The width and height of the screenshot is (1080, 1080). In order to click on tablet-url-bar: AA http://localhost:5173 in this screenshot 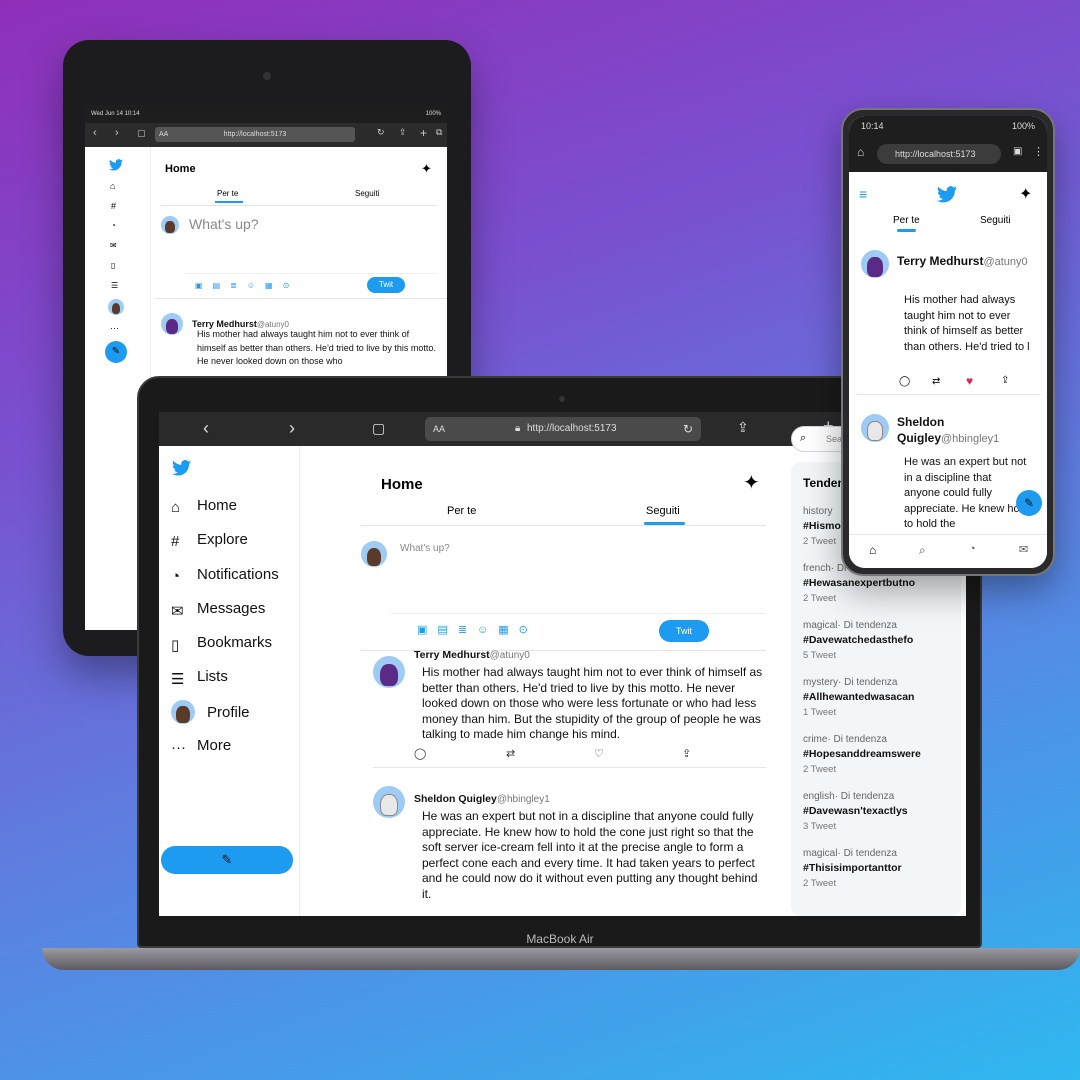, I will do `click(255, 134)`.